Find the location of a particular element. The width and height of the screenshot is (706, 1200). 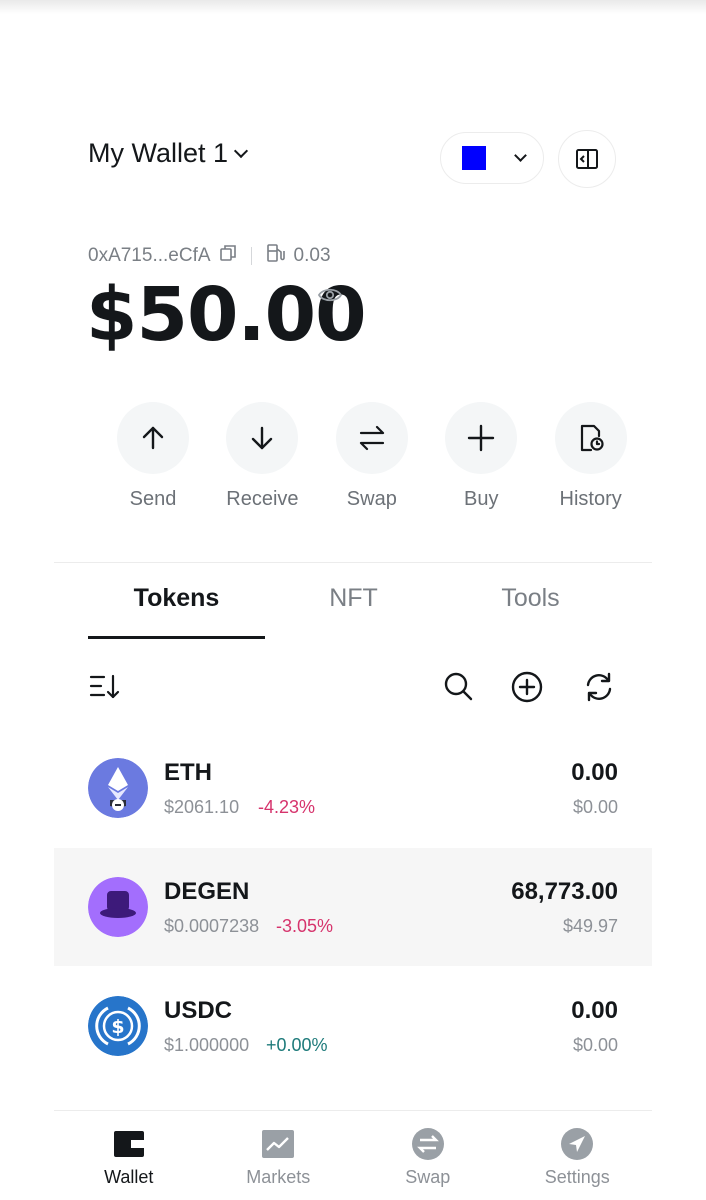

send-circle is located at coordinates (153, 438).